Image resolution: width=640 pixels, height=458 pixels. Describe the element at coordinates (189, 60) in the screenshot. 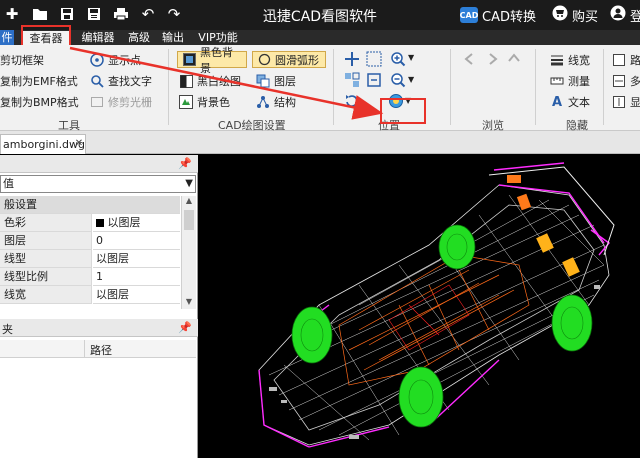

I see `black-bg-icon` at that location.